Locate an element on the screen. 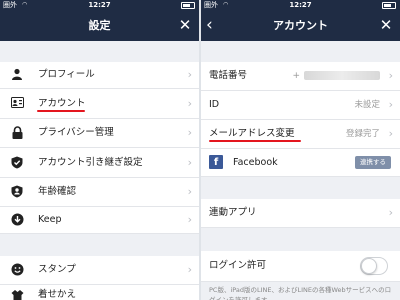  person-icon is located at coordinates (17, 75).